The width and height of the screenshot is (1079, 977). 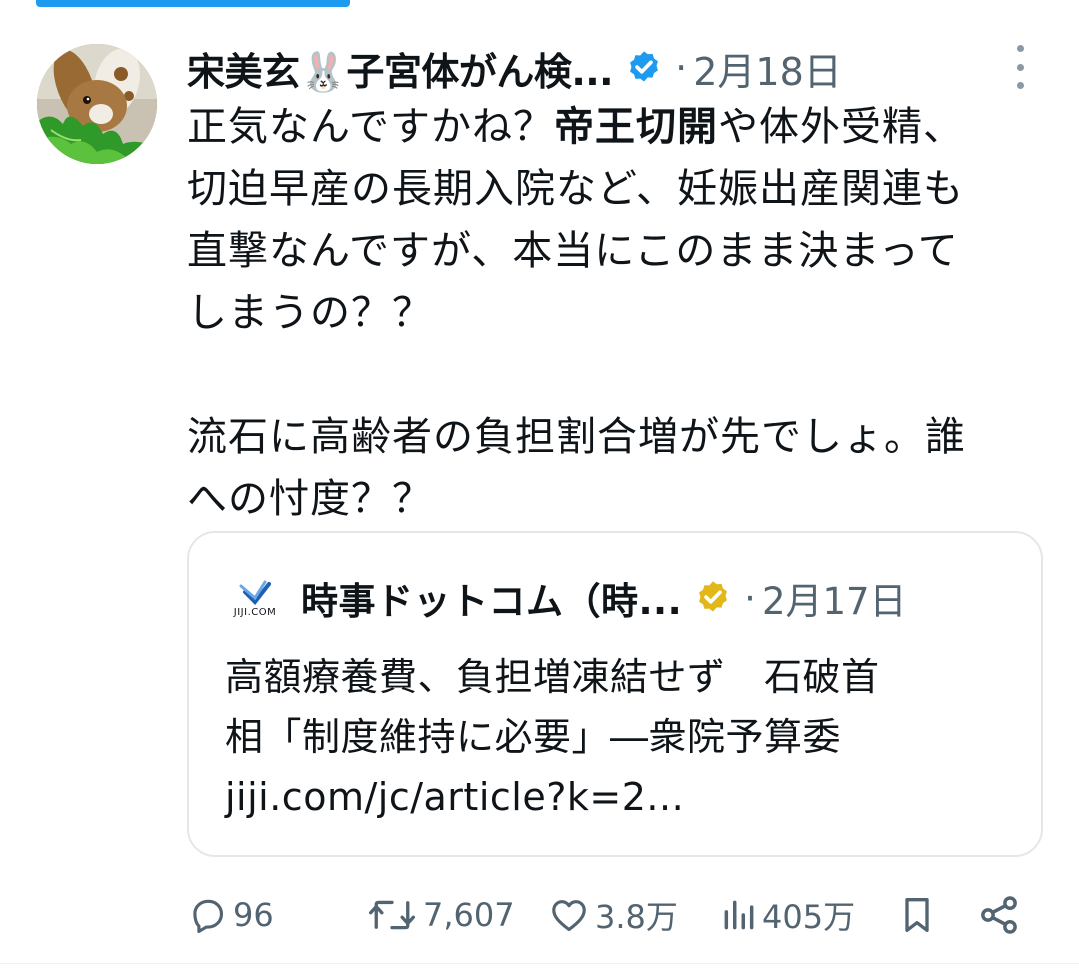 What do you see at coordinates (552, 677) in the screenshot?
I see `quoted-text-line: 高額療養費、負担増凍結せず 石破首` at bounding box center [552, 677].